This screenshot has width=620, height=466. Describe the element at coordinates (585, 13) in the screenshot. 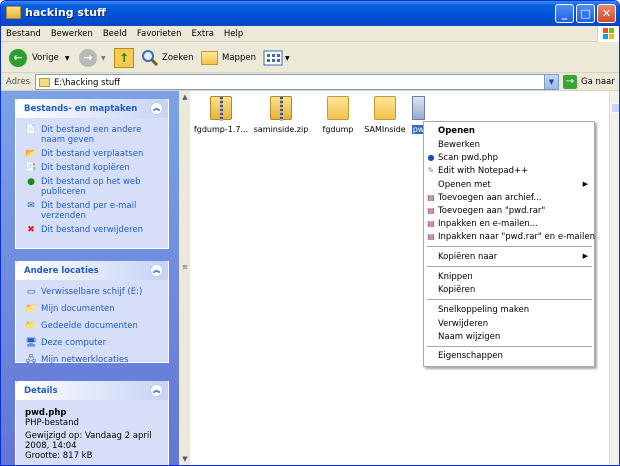

I see `maximize-button: □` at that location.